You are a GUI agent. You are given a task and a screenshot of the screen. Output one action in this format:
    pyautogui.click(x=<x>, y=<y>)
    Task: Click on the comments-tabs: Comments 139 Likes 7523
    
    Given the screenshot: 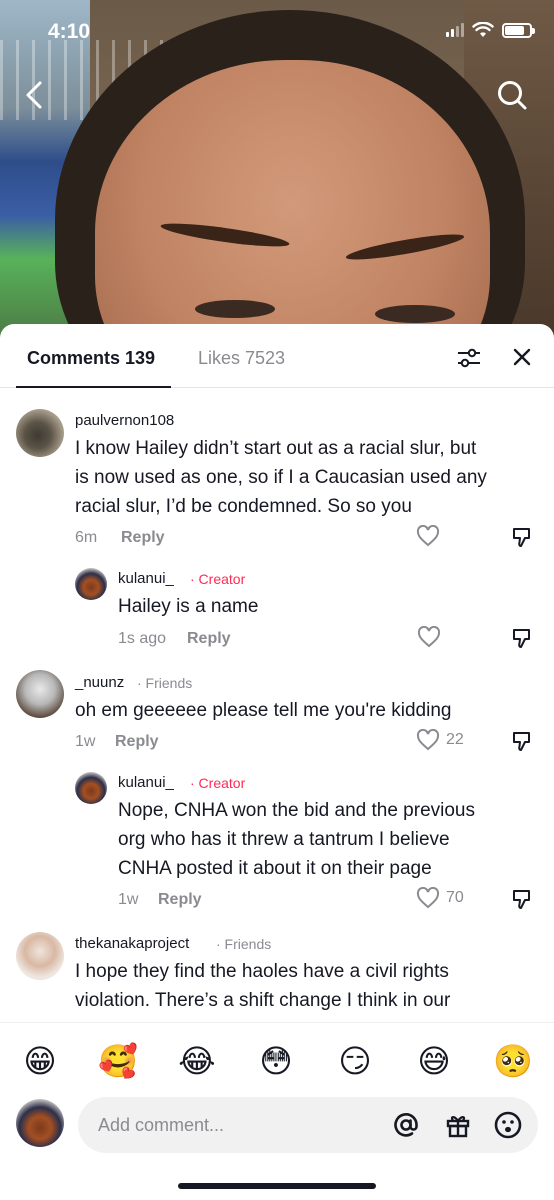 What is the action you would take?
    pyautogui.click(x=277, y=356)
    